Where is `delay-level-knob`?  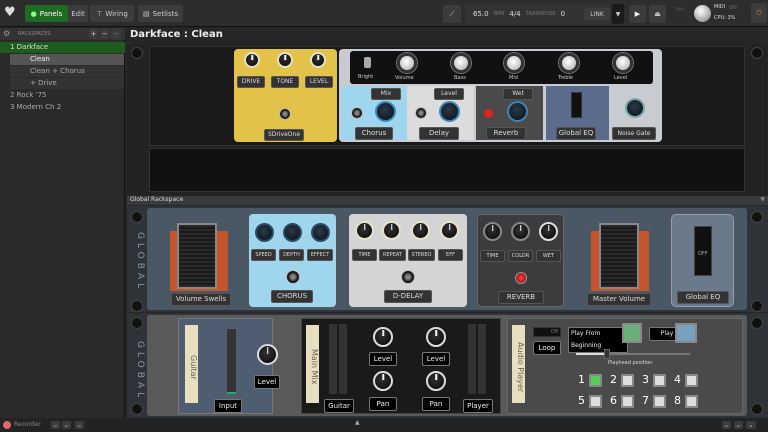
delay-level-knob is located at coordinates (449, 111).